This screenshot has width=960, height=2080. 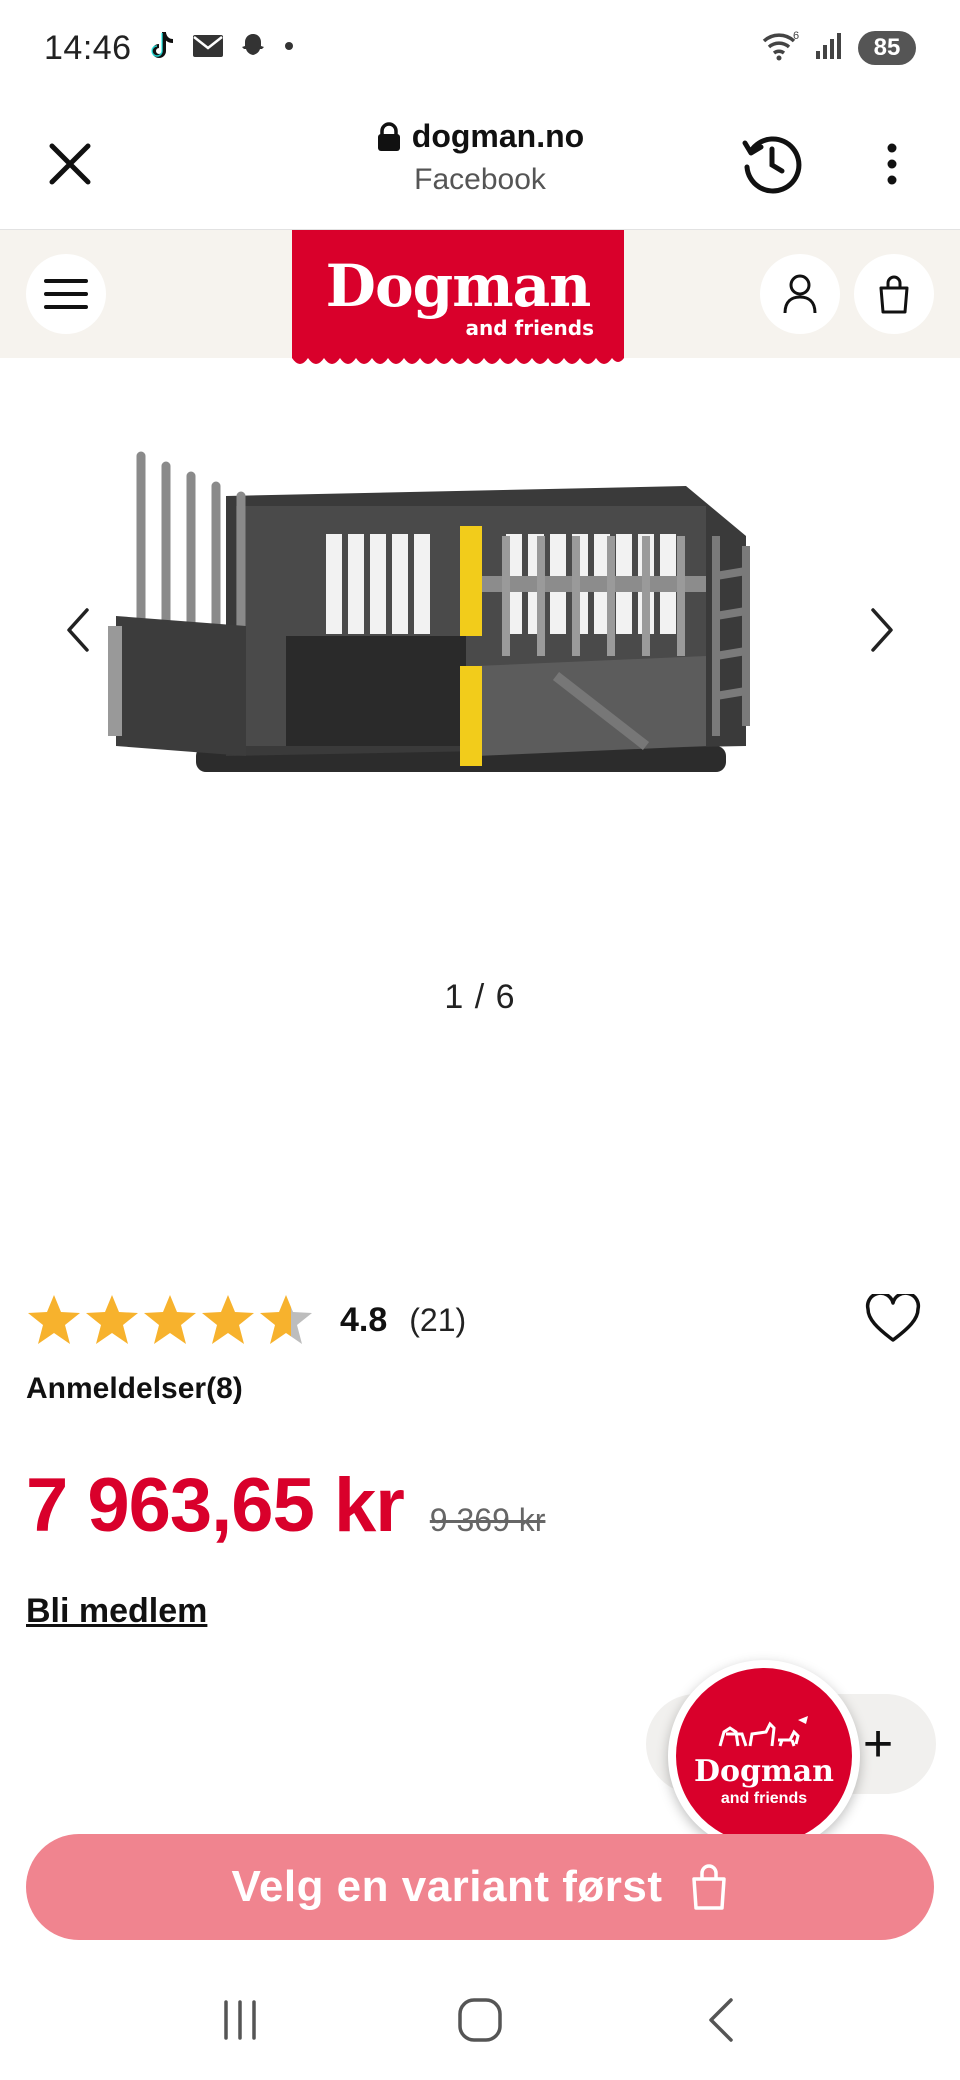 I want to click on menu-button, so click(x=66, y=294).